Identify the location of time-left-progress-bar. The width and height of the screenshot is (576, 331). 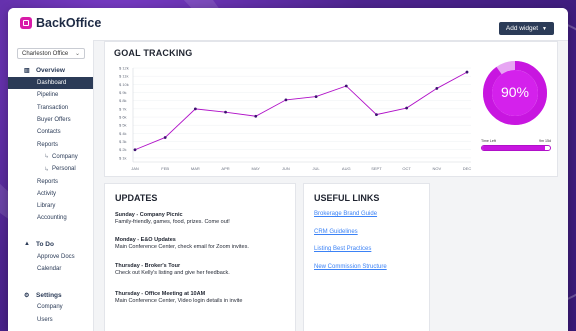
(516, 148).